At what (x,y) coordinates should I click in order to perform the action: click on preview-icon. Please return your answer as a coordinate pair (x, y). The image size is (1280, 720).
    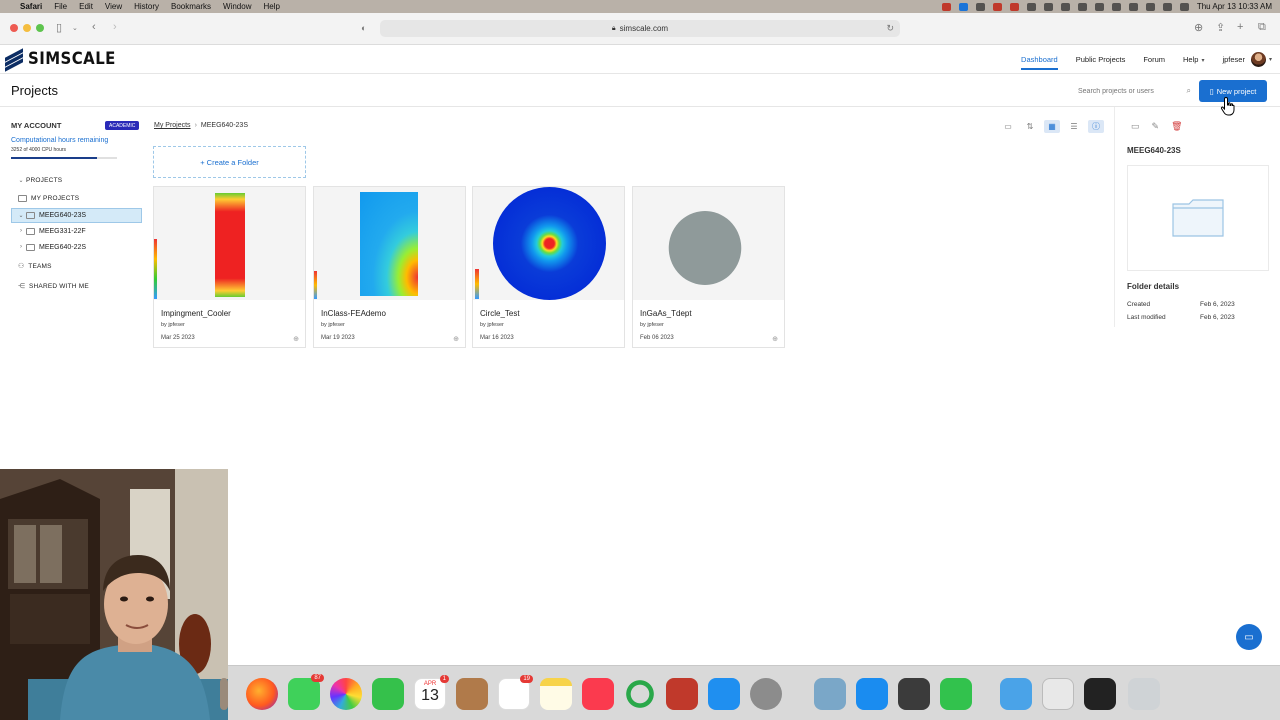
    Looking at the image, I should click on (830, 694).